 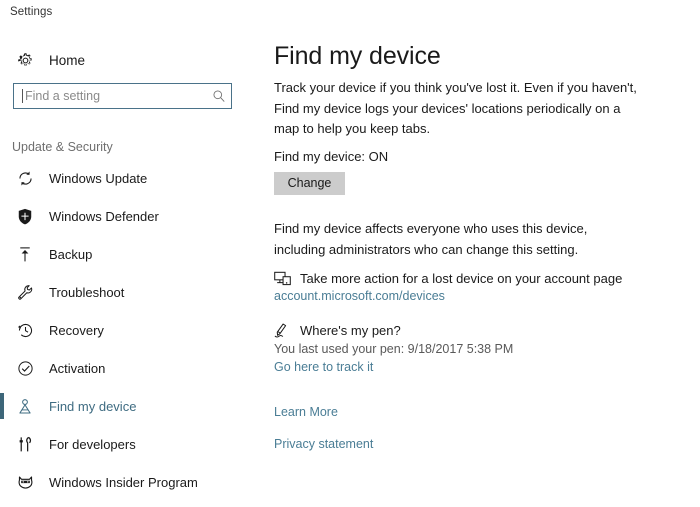 I want to click on sidebar-item-backup: Backup, so click(x=132, y=254).